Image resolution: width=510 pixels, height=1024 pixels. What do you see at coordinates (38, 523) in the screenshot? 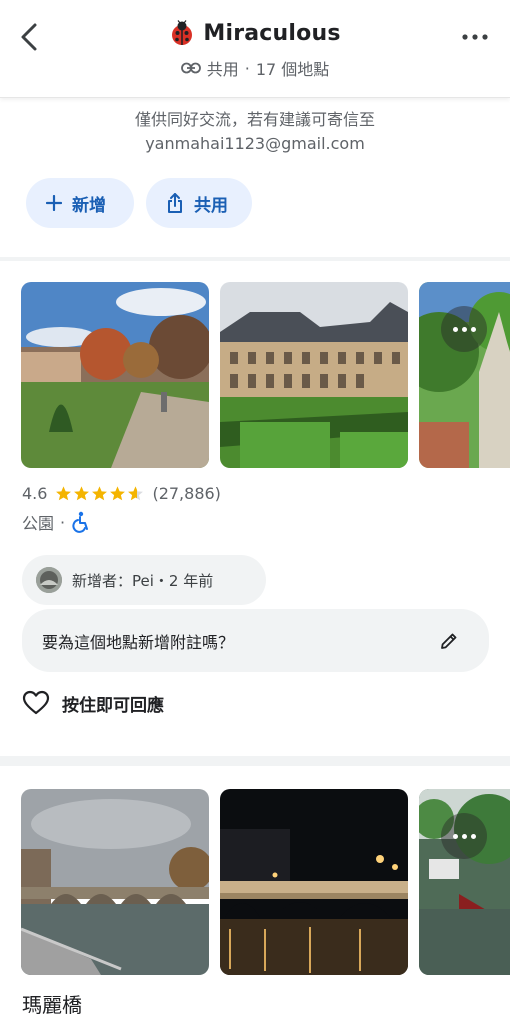
I see `place-category: 公園` at bounding box center [38, 523].